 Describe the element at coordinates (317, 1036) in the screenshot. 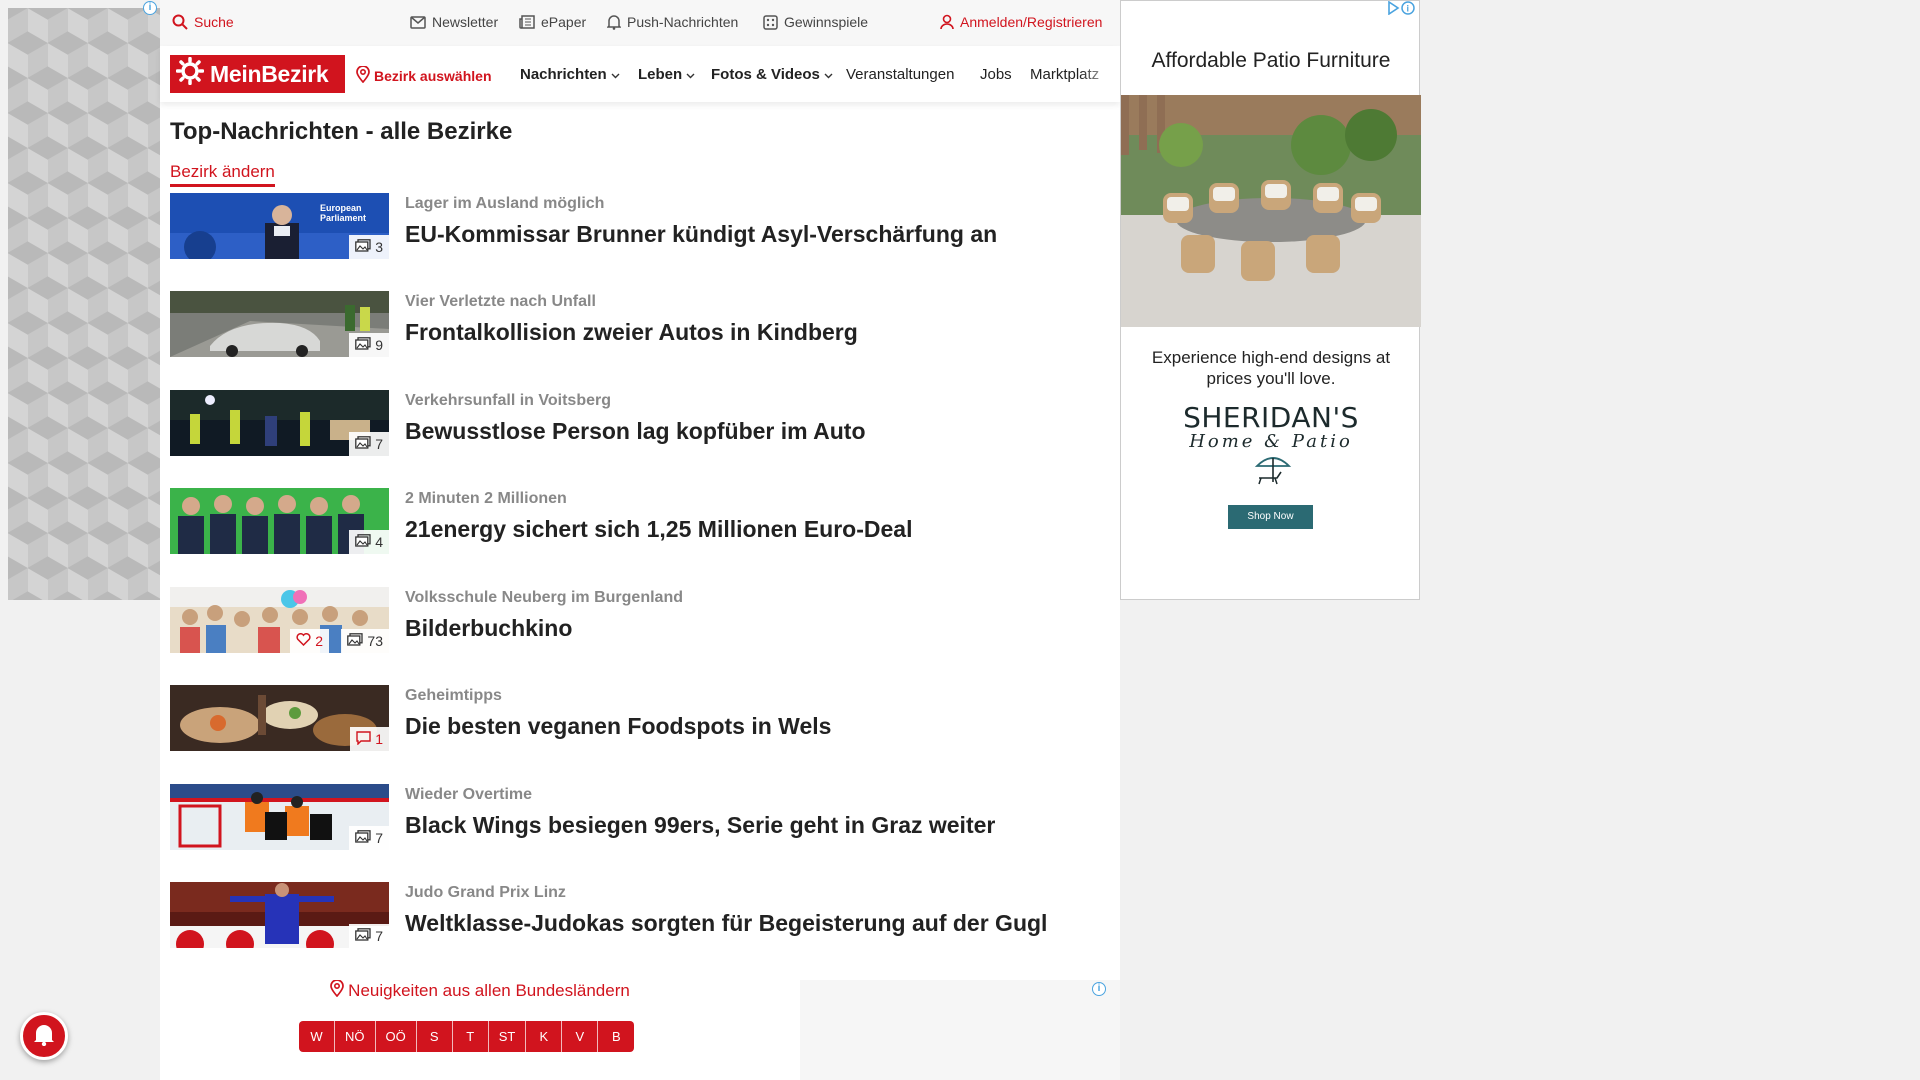

I see `state-button-w: W` at that location.